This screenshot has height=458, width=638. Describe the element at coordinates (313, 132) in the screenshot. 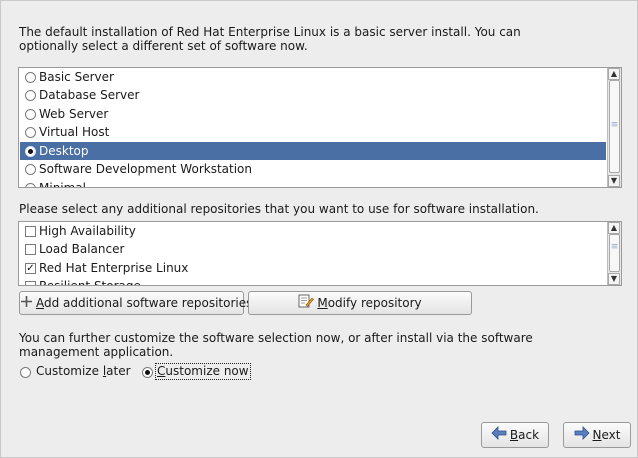

I see `software-set-item-virtual-host: Virtual Host` at that location.